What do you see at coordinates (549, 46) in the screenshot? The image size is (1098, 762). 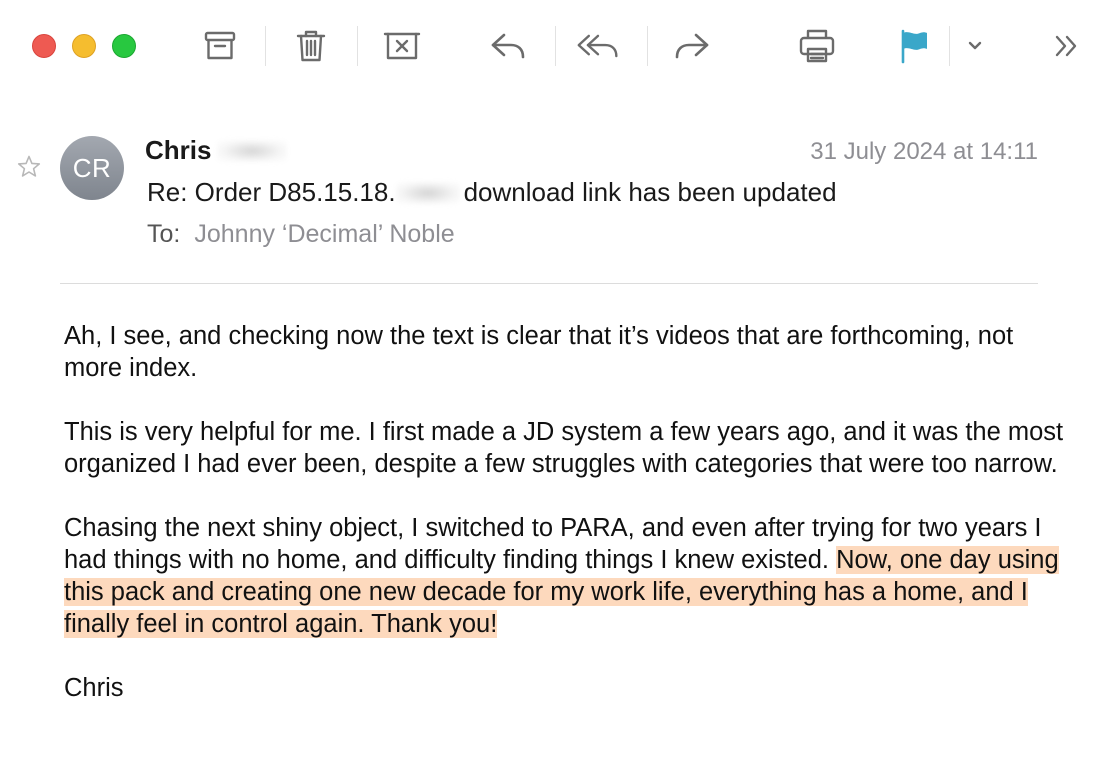 I see `toolbar` at bounding box center [549, 46].